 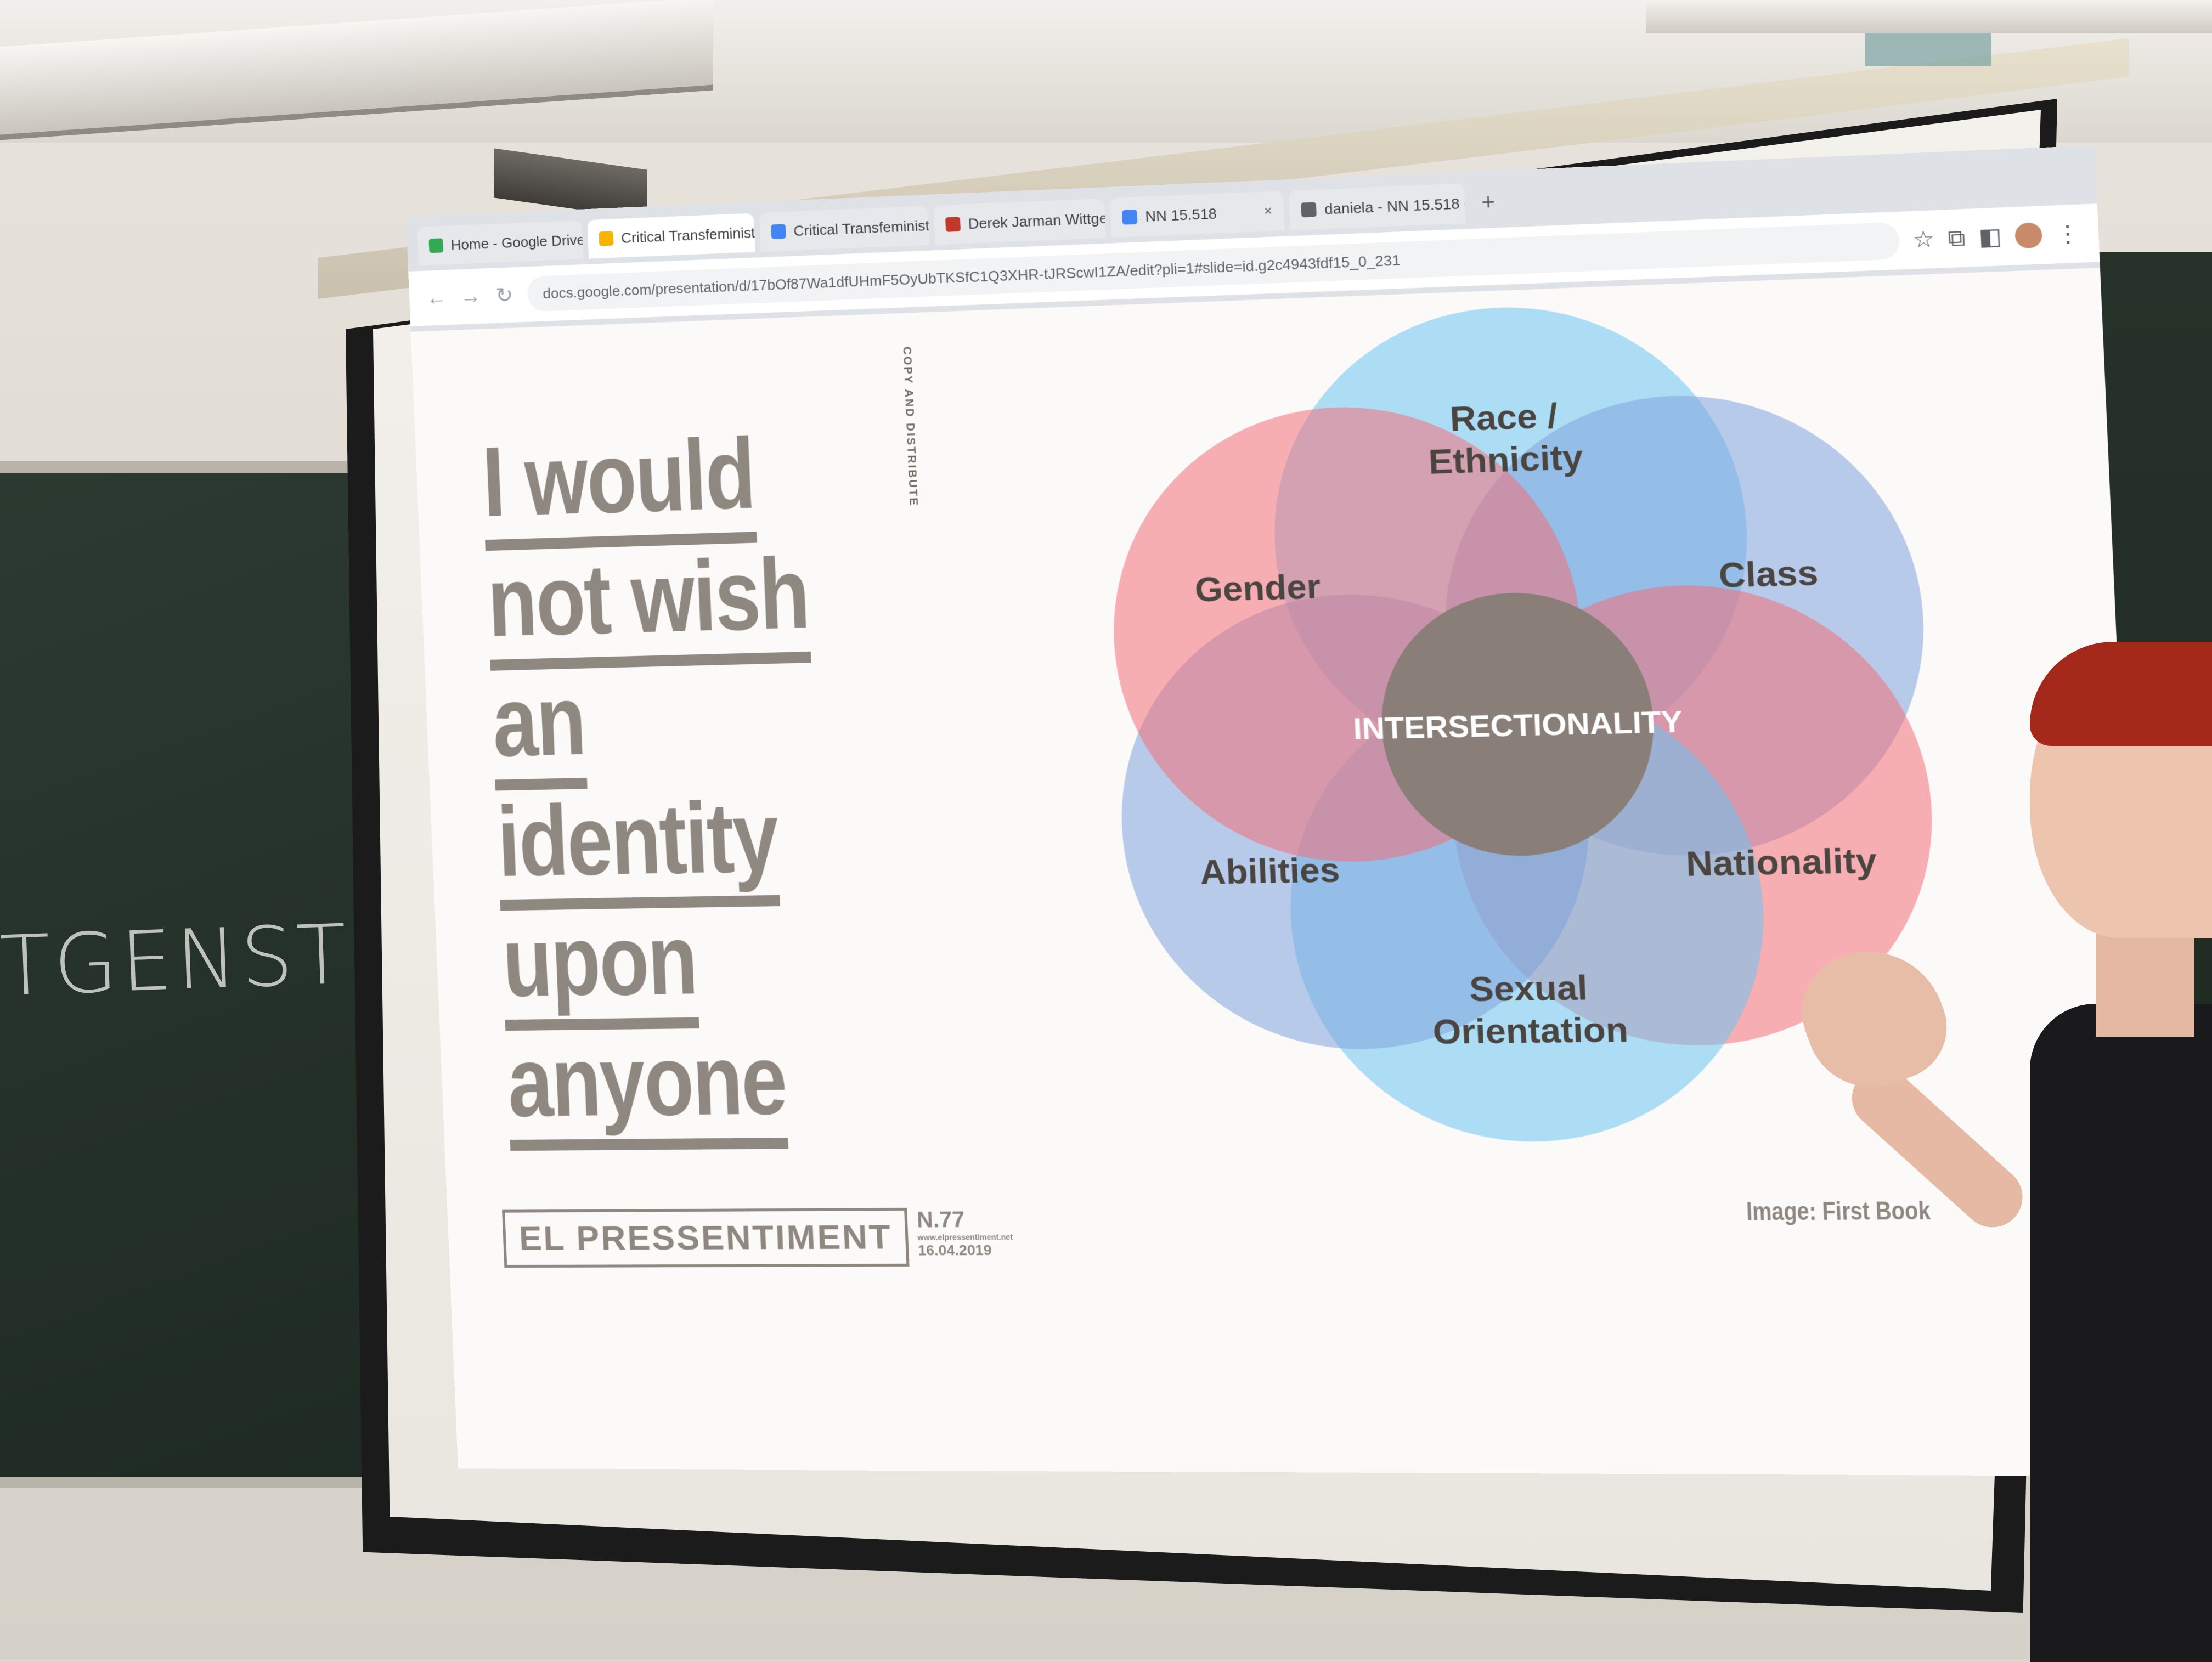 I want to click on browser-tab: Derek Jarman Wittgenstein |×, so click(x=1019, y=222).